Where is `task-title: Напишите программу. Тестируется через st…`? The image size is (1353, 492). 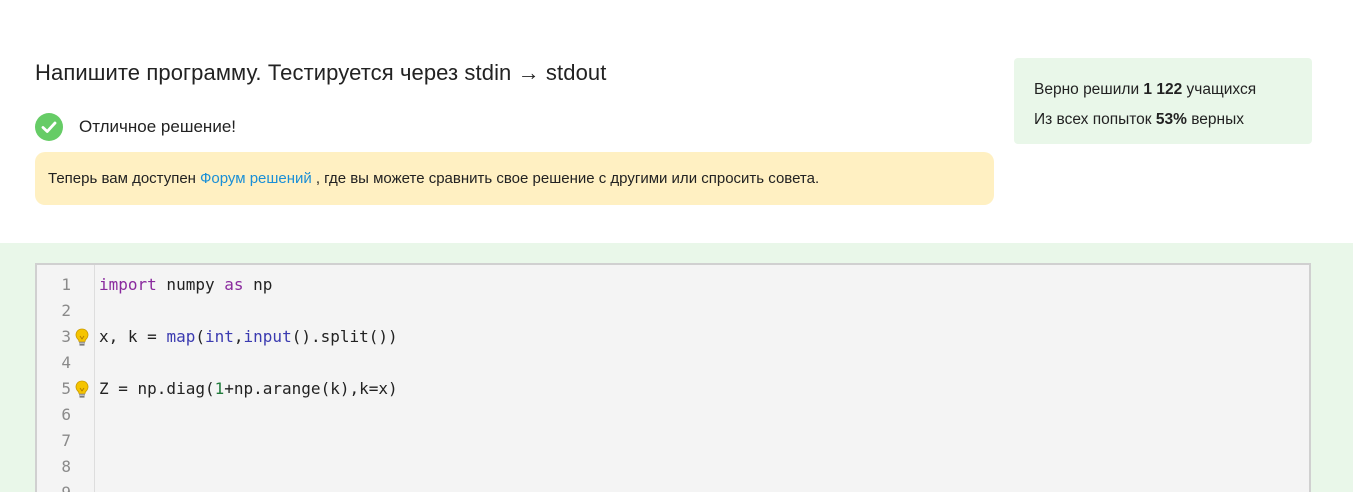
task-title: Напишите программу. Тестируется через st… is located at coordinates (321, 72).